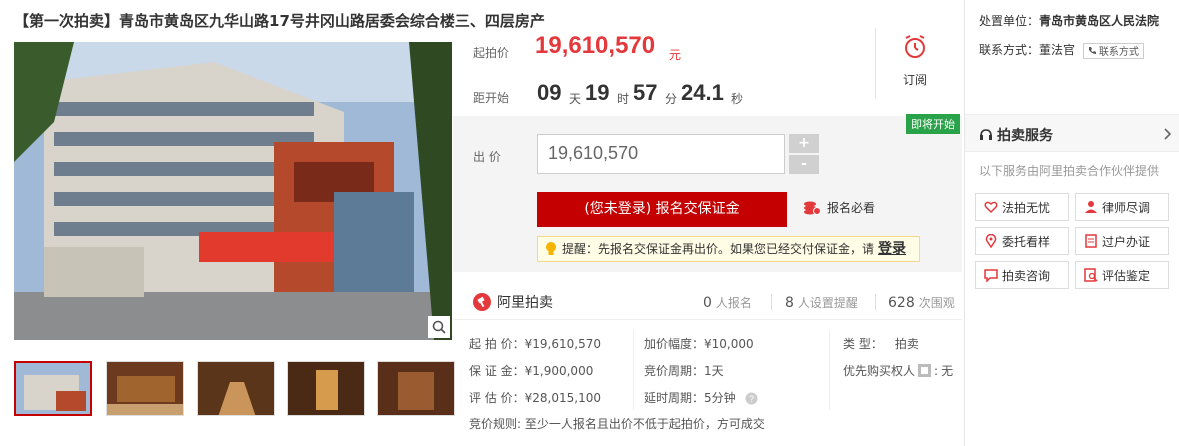  I want to click on info-badge-icon, so click(925, 370).